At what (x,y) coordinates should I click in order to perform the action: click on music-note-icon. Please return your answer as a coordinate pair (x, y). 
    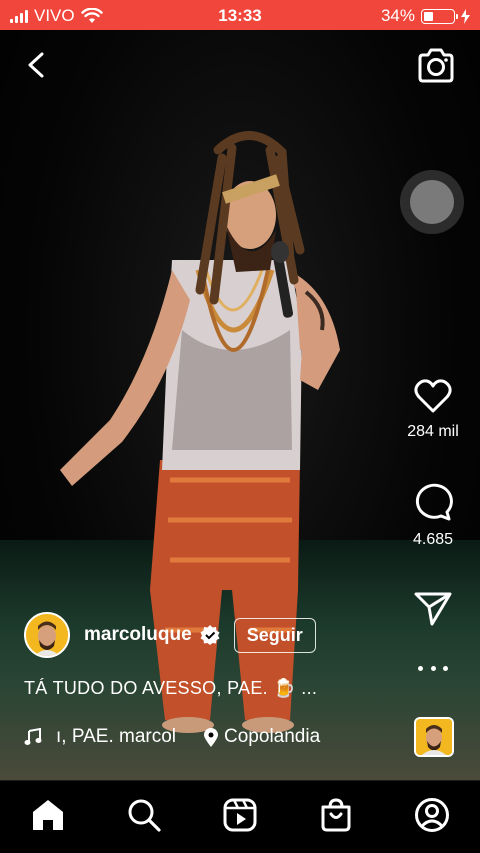
    Looking at the image, I should click on (33, 736).